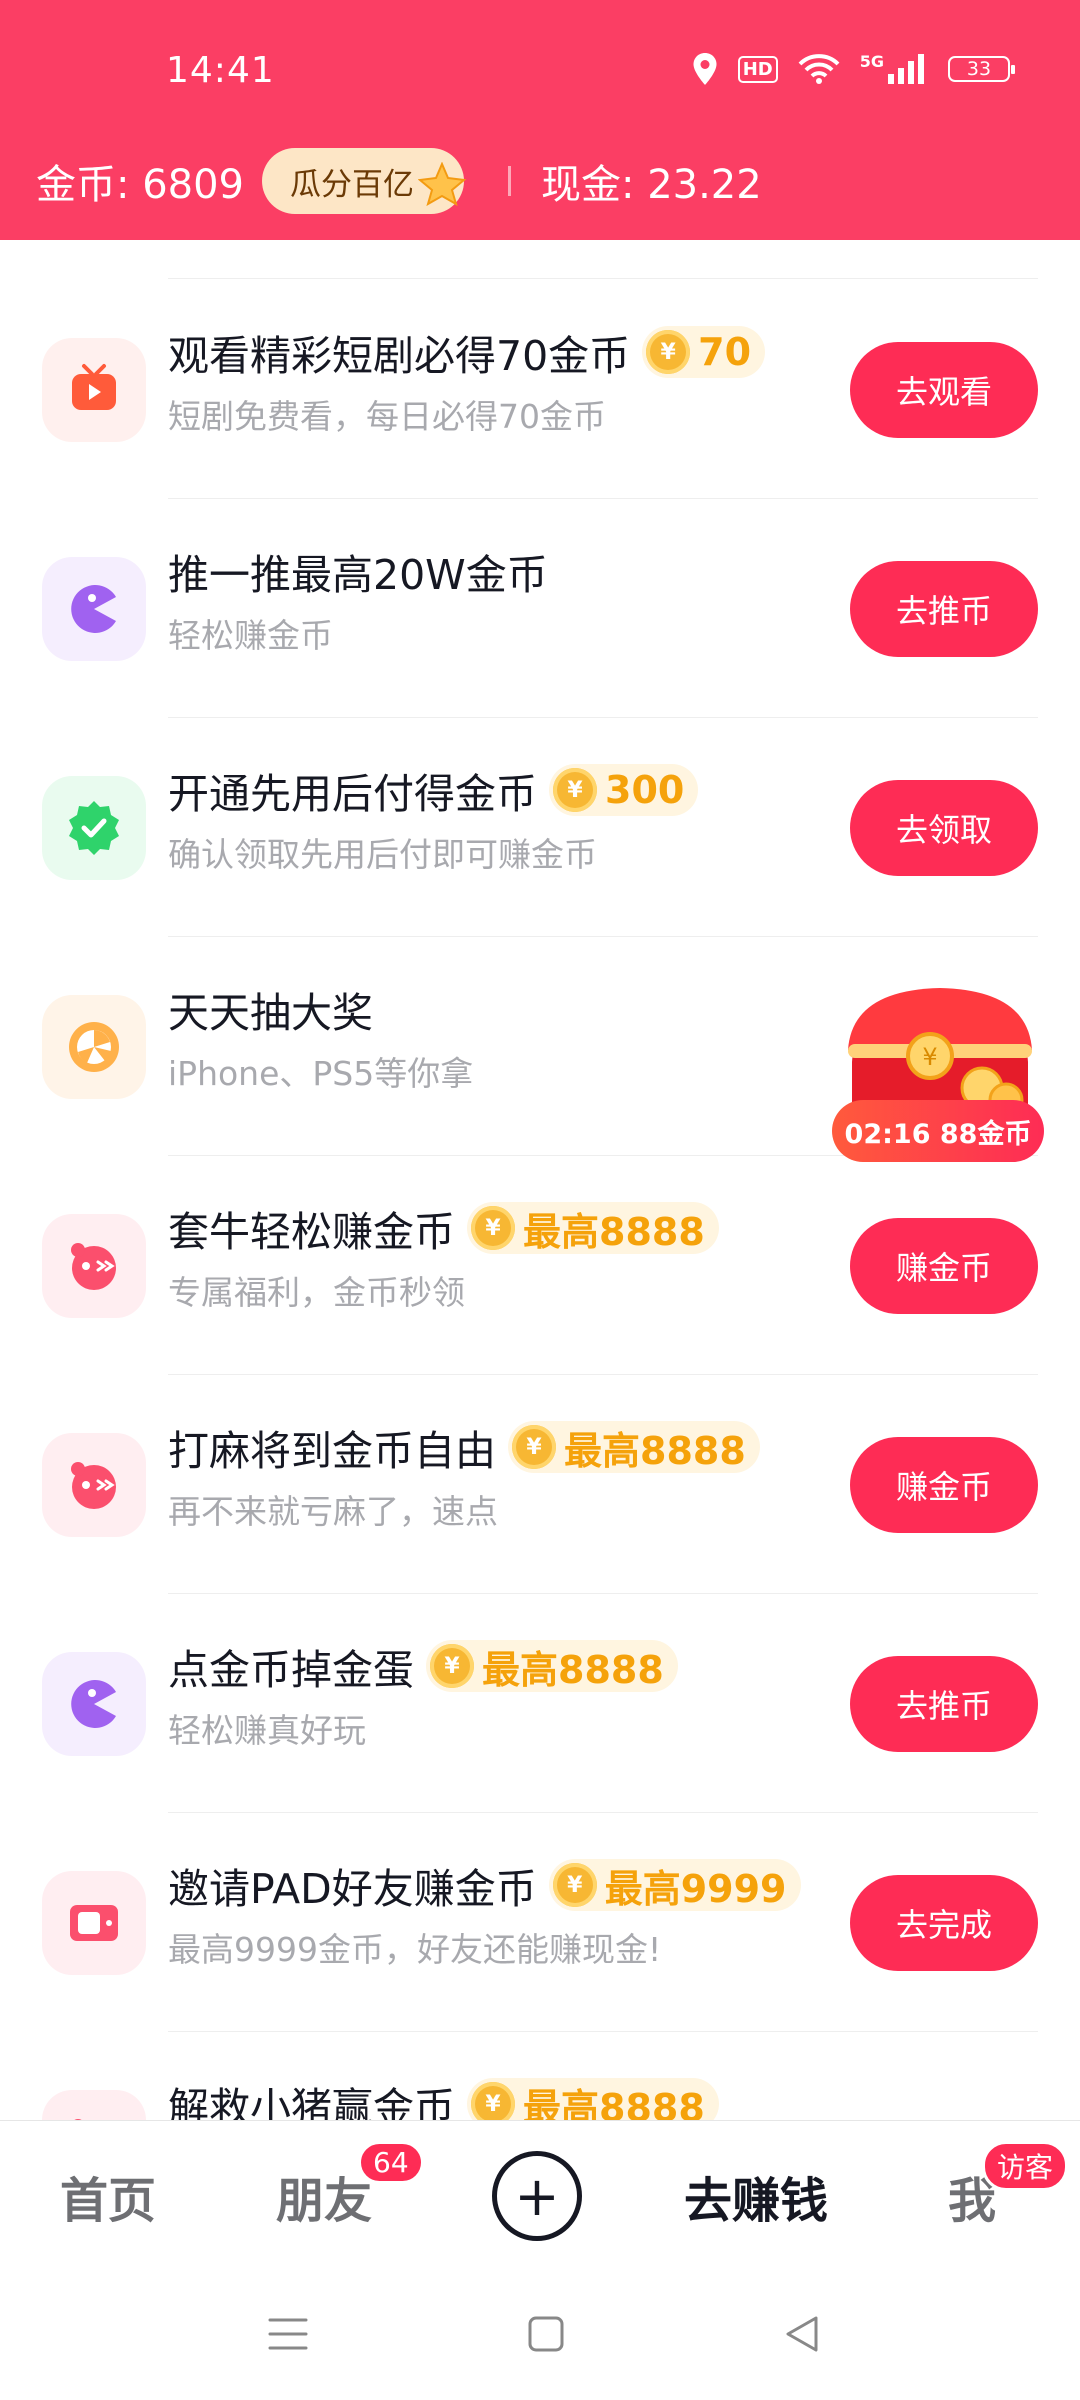 Image resolution: width=1080 pixels, height=2400 pixels. Describe the element at coordinates (756, 2196) in the screenshot. I see `nav-earn: 去赚钱` at that location.